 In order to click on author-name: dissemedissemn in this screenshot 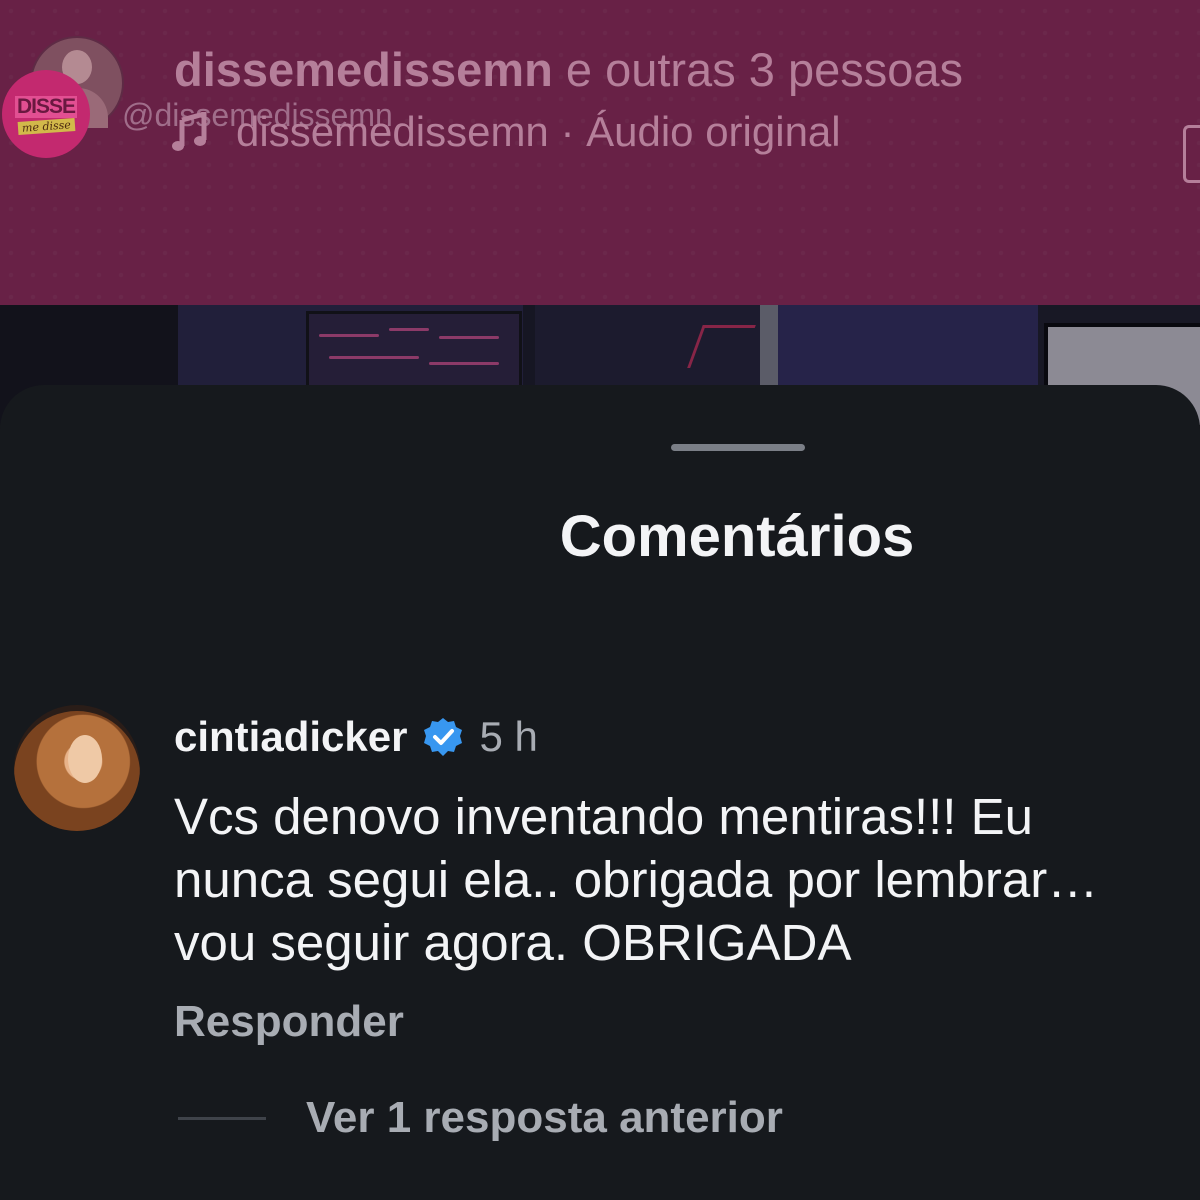, I will do `click(363, 69)`.